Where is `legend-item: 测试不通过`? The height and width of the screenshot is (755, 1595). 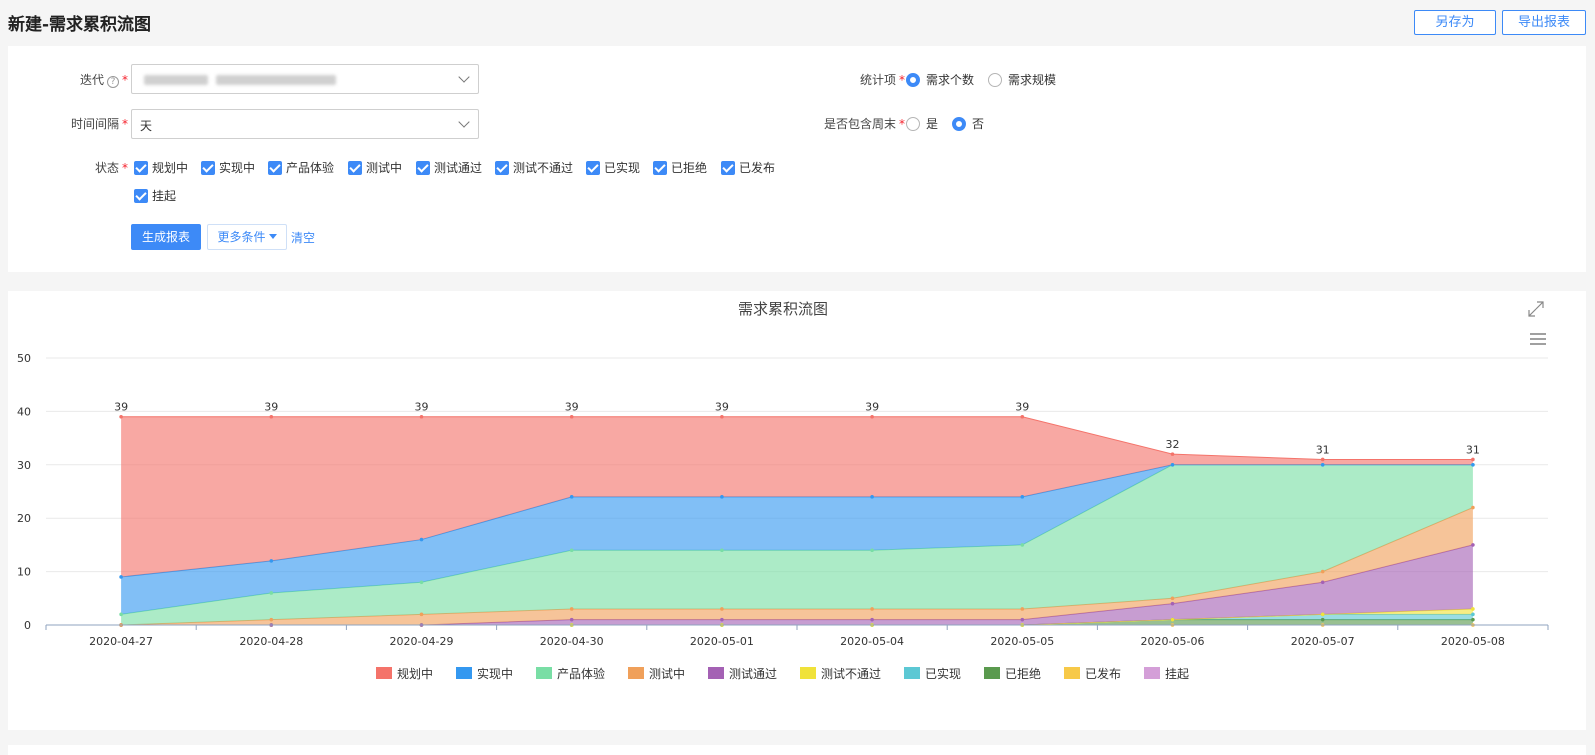 legend-item: 测试不通过 is located at coordinates (840, 673).